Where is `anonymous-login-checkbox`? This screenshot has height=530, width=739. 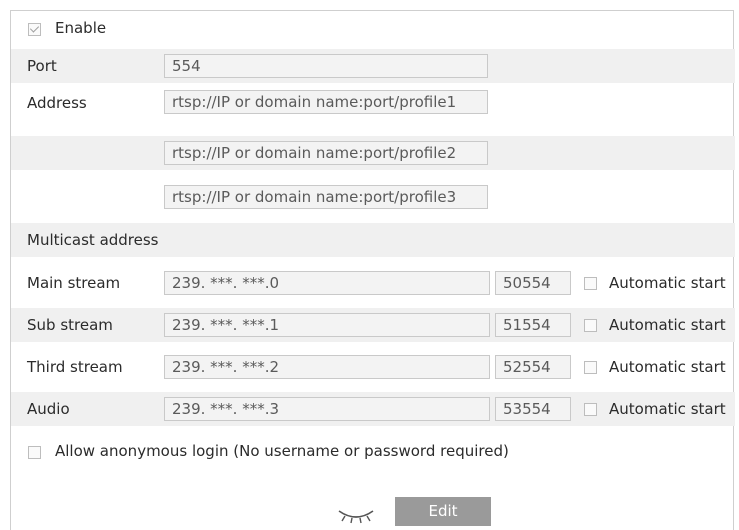
anonymous-login-checkbox is located at coordinates (34, 452).